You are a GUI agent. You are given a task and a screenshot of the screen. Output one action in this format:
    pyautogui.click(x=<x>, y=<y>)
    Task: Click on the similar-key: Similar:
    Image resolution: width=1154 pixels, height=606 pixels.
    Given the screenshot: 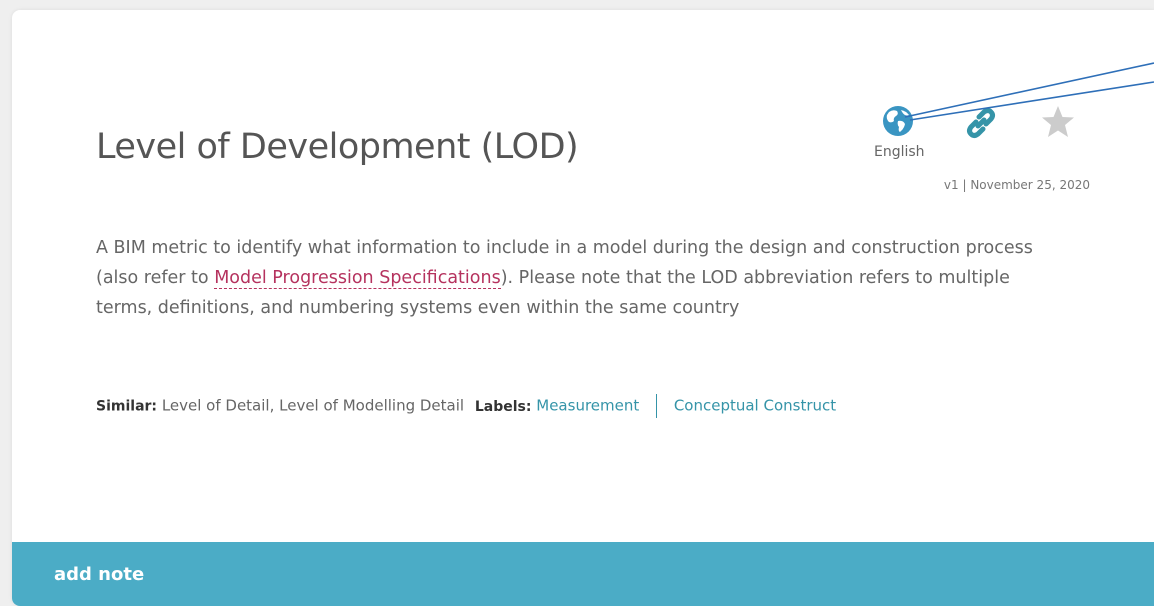 What is the action you would take?
    pyautogui.click(x=127, y=406)
    